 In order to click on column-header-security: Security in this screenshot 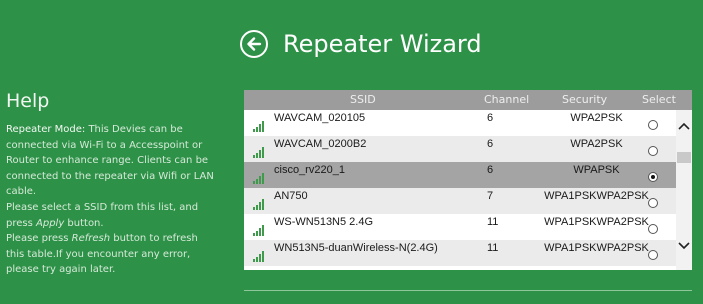, I will do `click(585, 99)`.